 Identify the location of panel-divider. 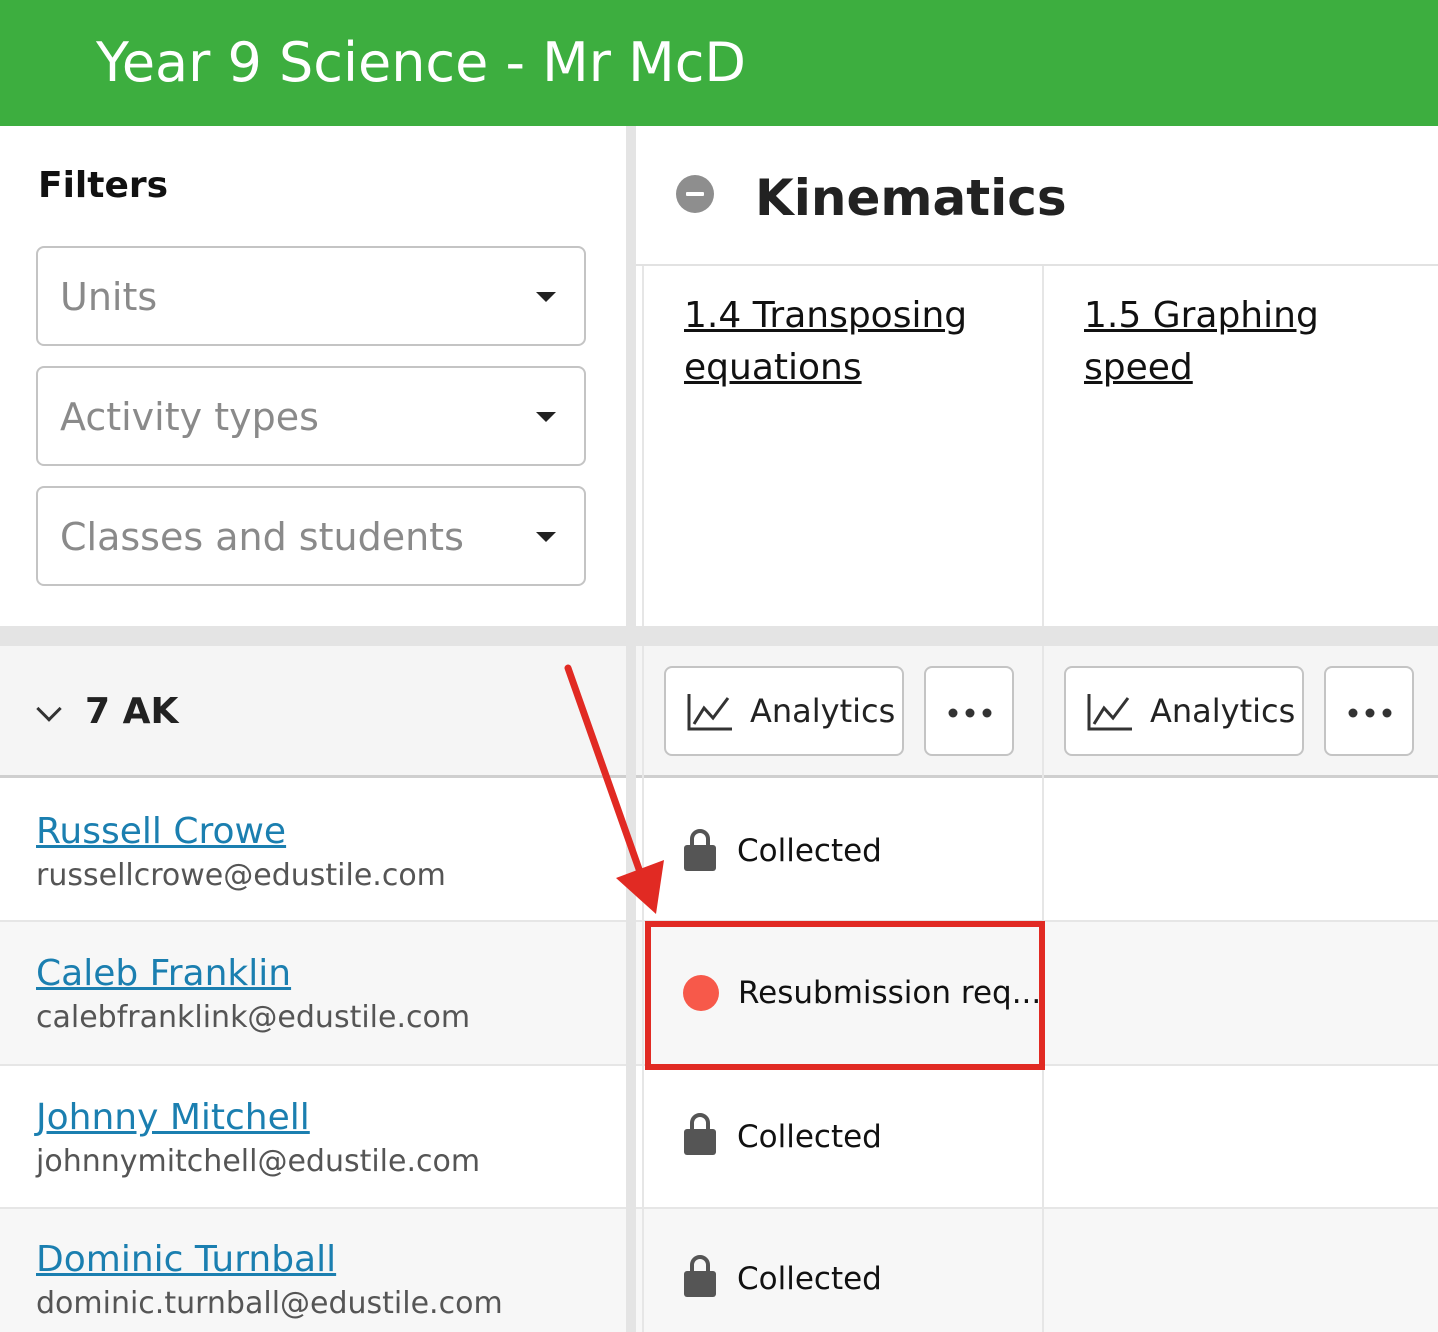
(631, 729).